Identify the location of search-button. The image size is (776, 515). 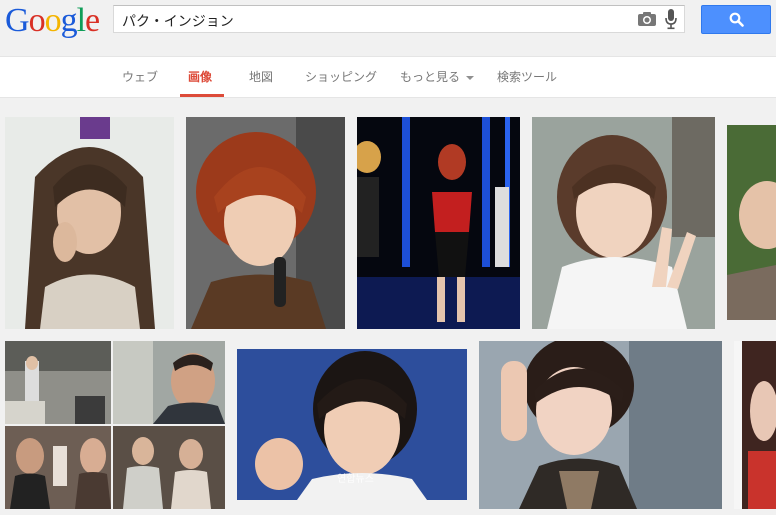
(736, 19).